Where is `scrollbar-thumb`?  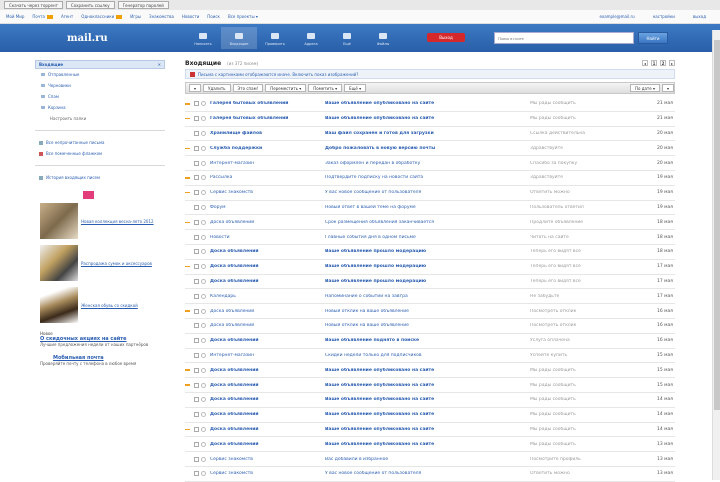
scrollbar-thumb is located at coordinates (717, 225).